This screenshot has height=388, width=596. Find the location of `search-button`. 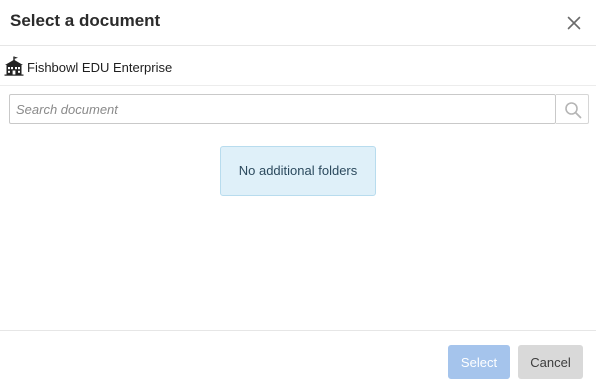

search-button is located at coordinates (572, 109).